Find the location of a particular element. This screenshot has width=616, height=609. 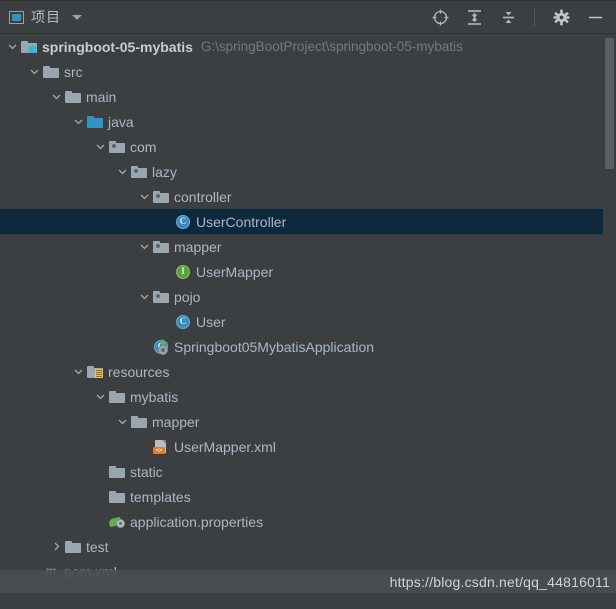

watermark-text: https://blog.csdn.net/qq_44816011 is located at coordinates (499, 582).